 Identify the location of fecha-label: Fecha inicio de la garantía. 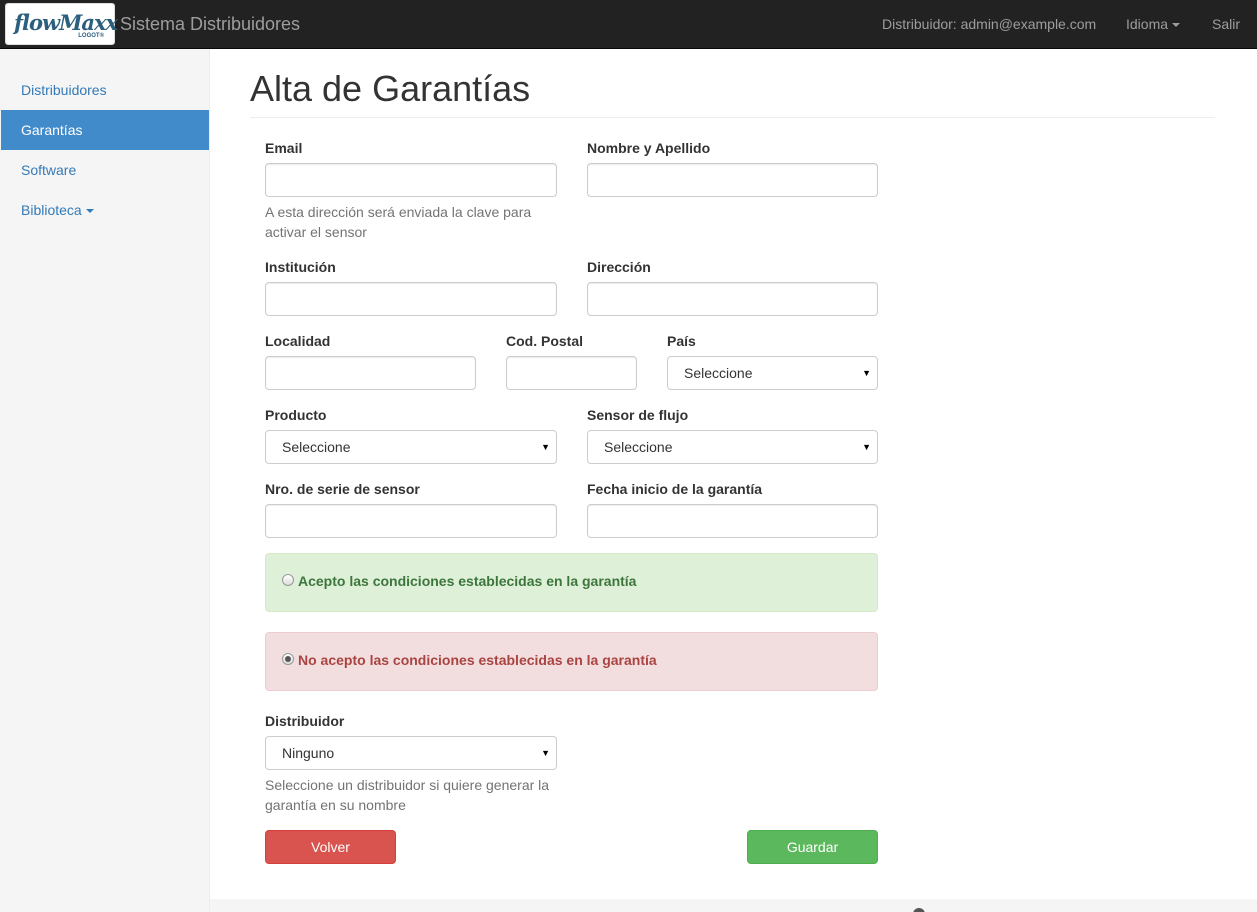
(675, 489).